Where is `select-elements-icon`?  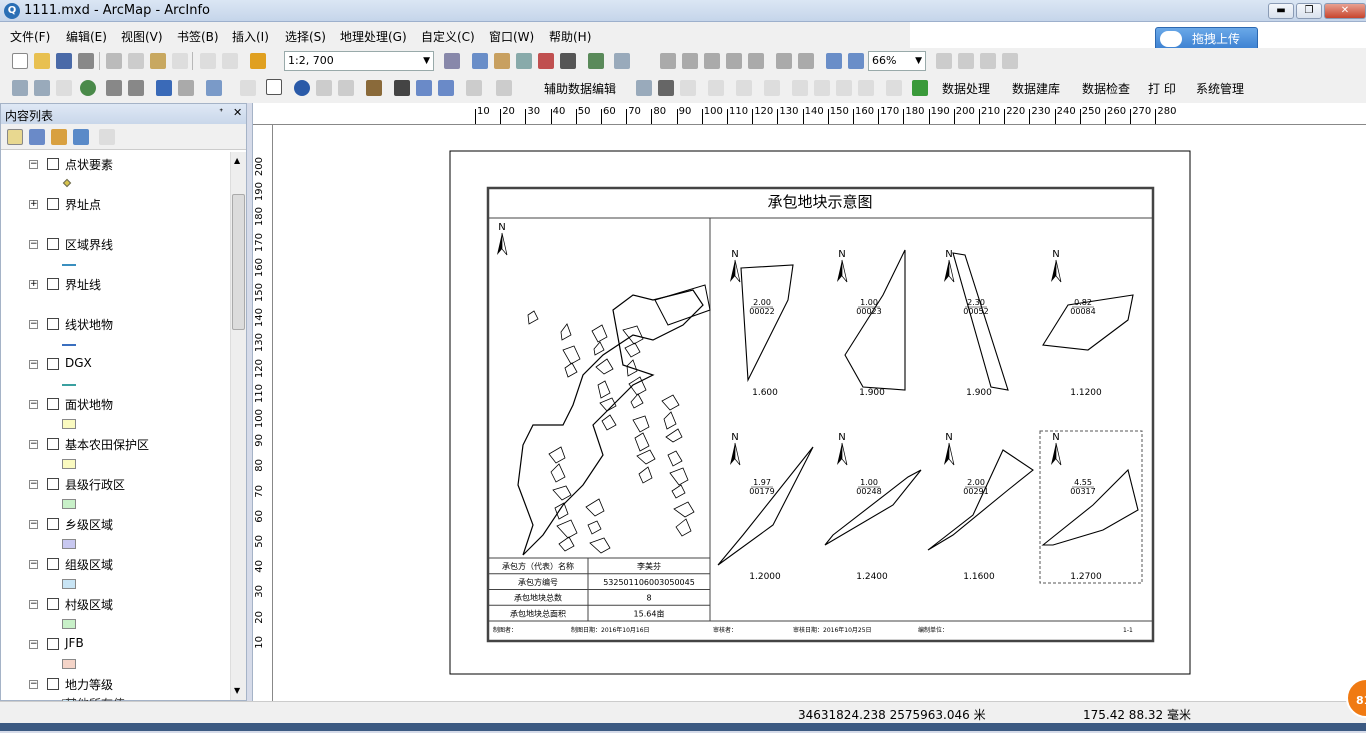 select-elements-icon is located at coordinates (274, 87).